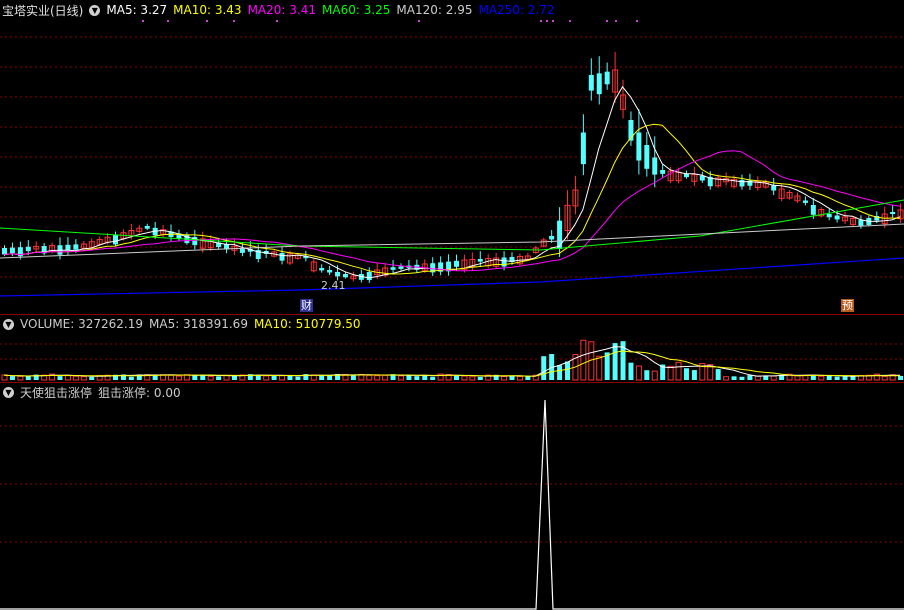  I want to click on indicator-name: 天使狙击涨停, so click(56, 392).